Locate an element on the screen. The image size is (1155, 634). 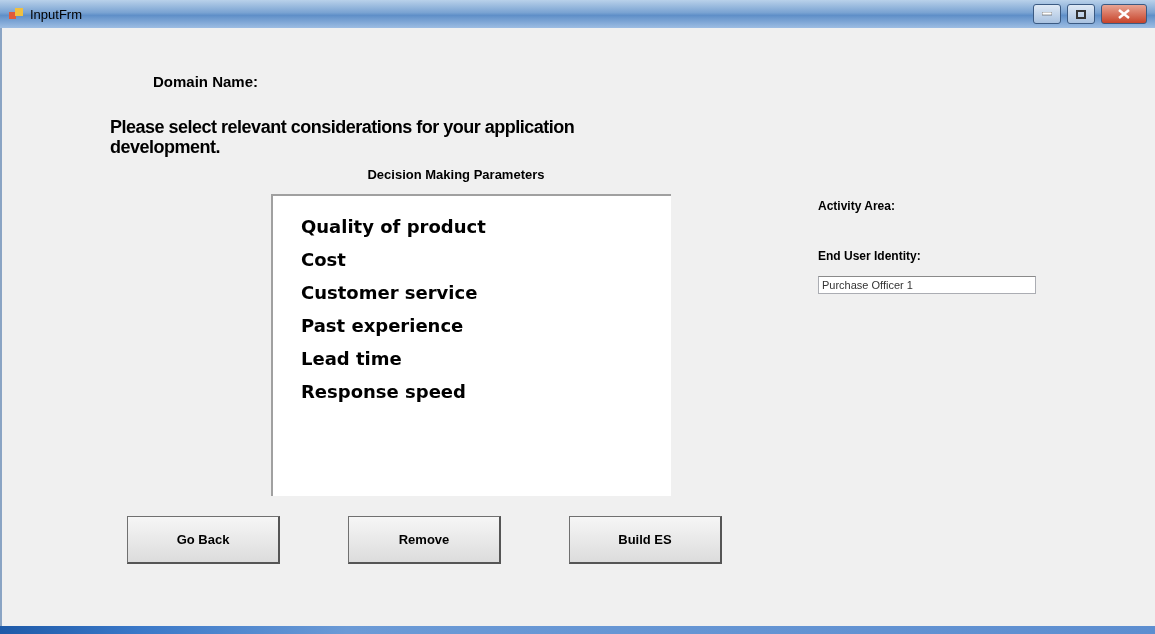
list-item: Customer service is located at coordinates (472, 292).